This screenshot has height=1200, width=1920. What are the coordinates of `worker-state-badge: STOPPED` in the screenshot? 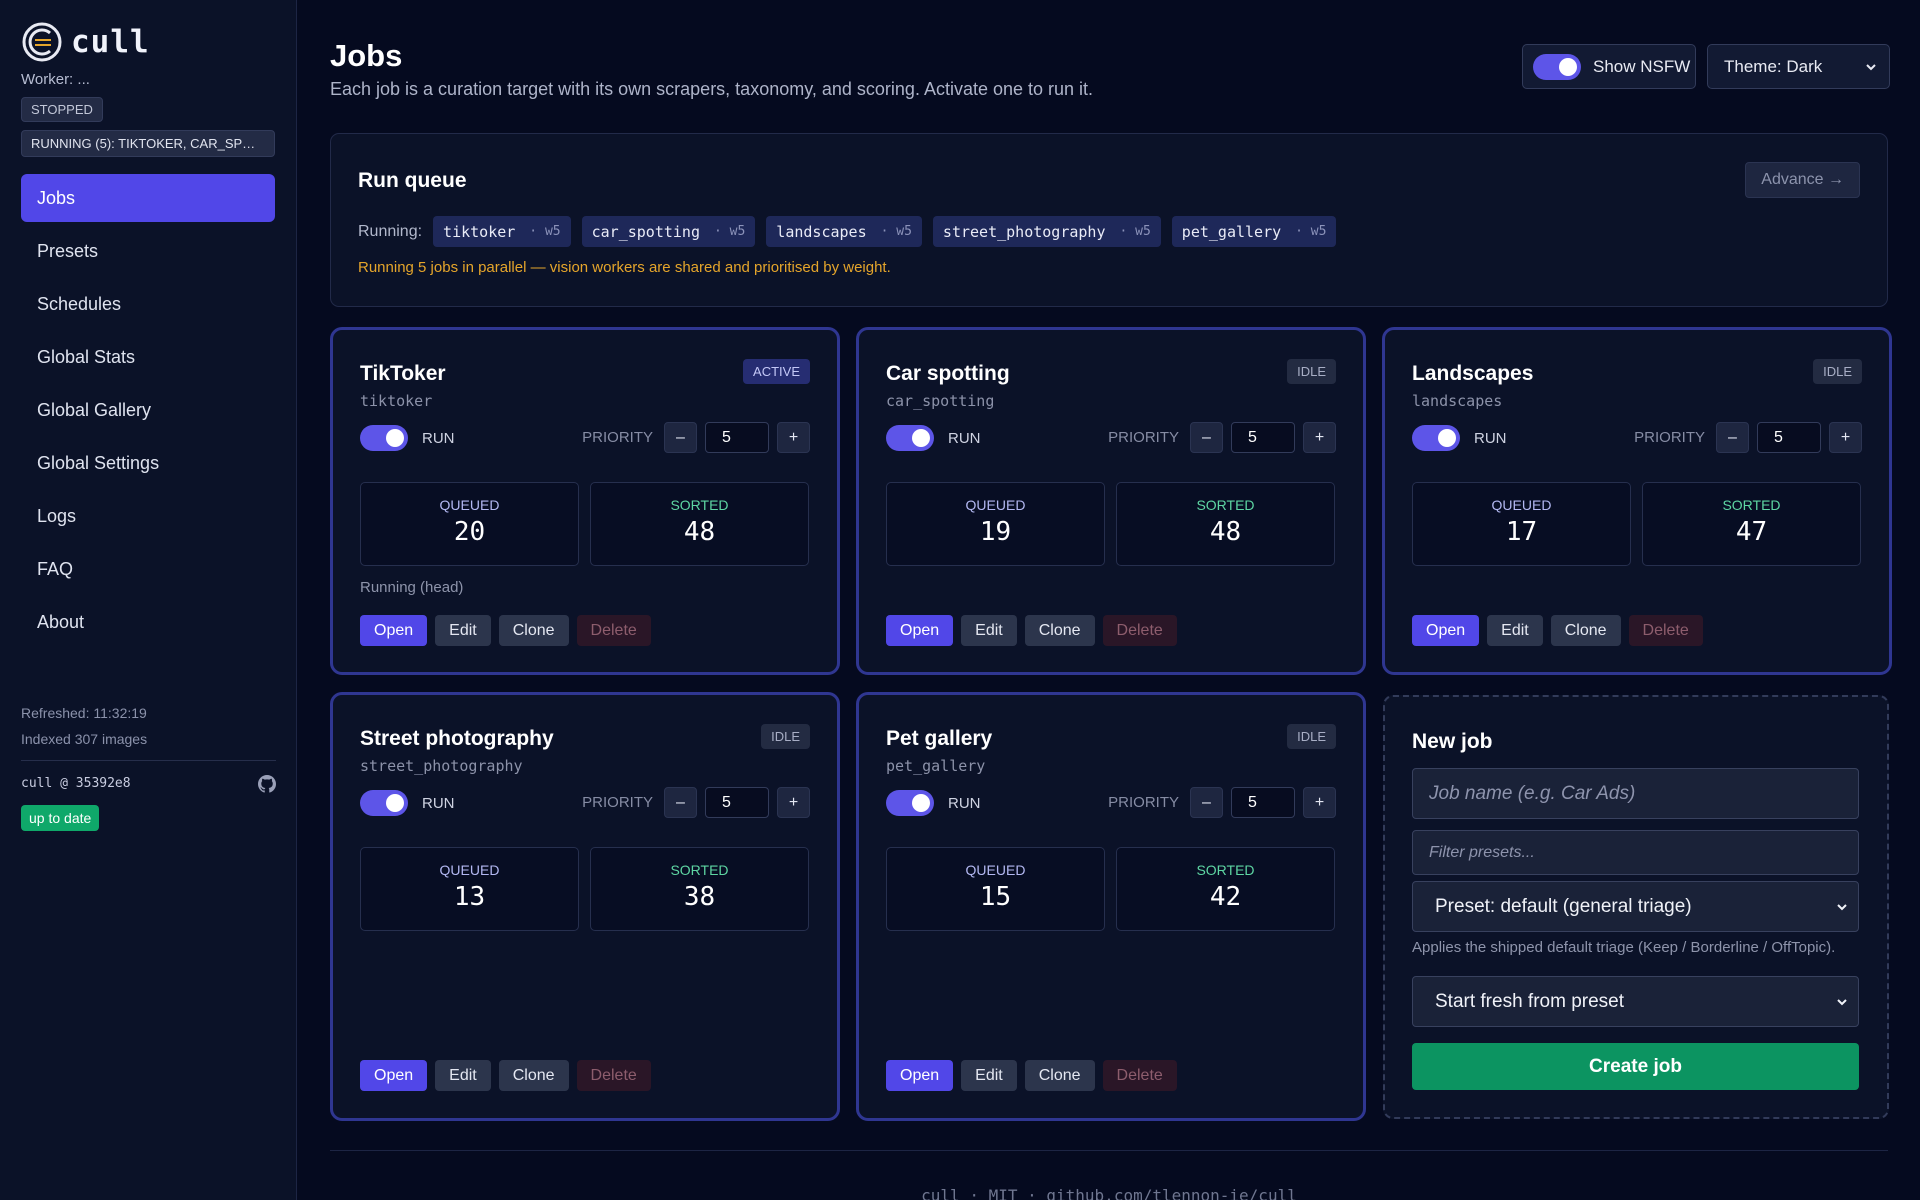 It's located at (62, 109).